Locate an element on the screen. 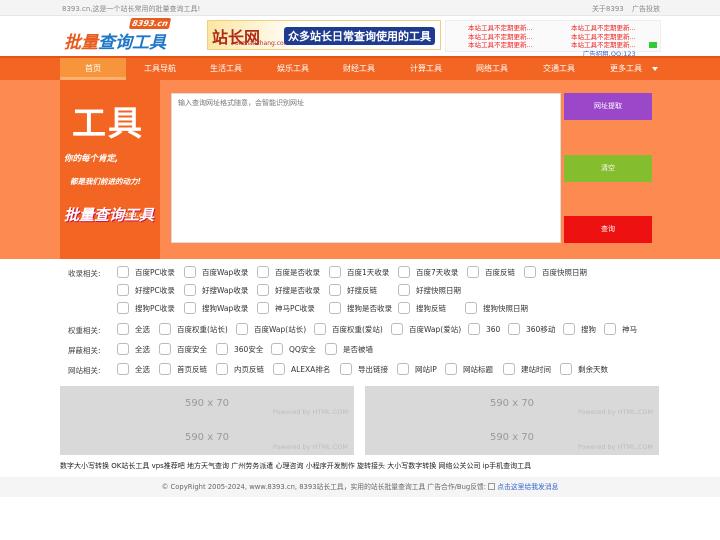 The height and width of the screenshot is (540, 720). option-checkbox: 360移动 is located at coordinates (531, 329).